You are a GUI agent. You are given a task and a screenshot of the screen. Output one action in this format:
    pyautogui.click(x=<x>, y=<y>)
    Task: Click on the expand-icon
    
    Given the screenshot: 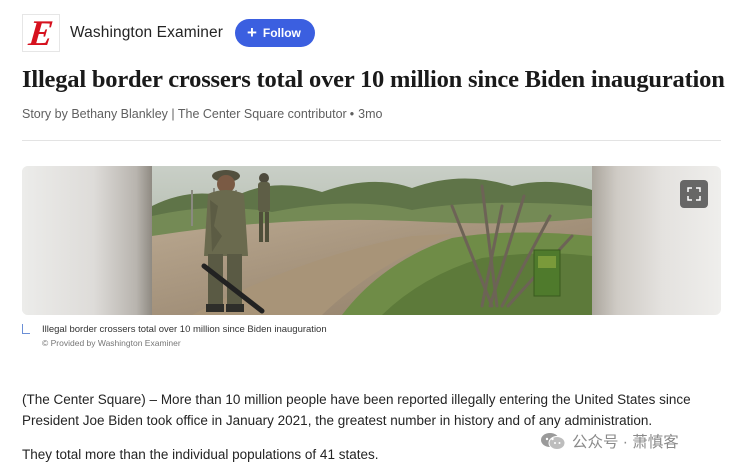 What is the action you would take?
    pyautogui.click(x=694, y=194)
    